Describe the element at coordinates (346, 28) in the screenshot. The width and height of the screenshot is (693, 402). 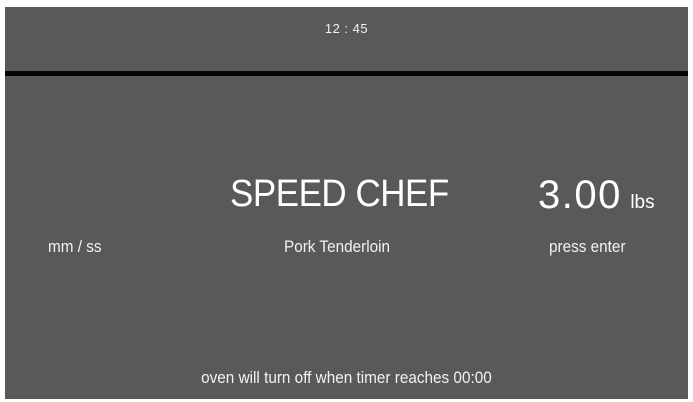
I see `clock-display: 12 : 45` at that location.